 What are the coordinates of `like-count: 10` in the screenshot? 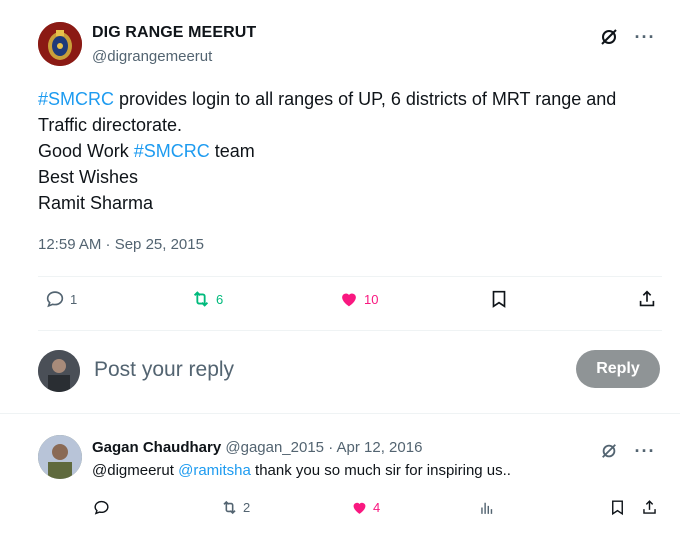 It's located at (371, 299).